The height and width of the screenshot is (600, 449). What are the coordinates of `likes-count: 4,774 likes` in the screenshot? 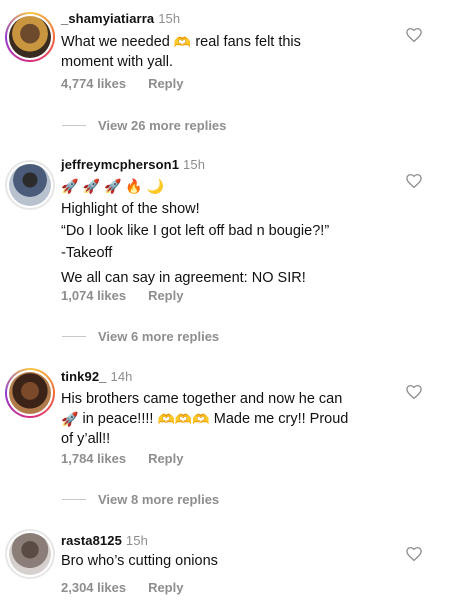 It's located at (93, 83).